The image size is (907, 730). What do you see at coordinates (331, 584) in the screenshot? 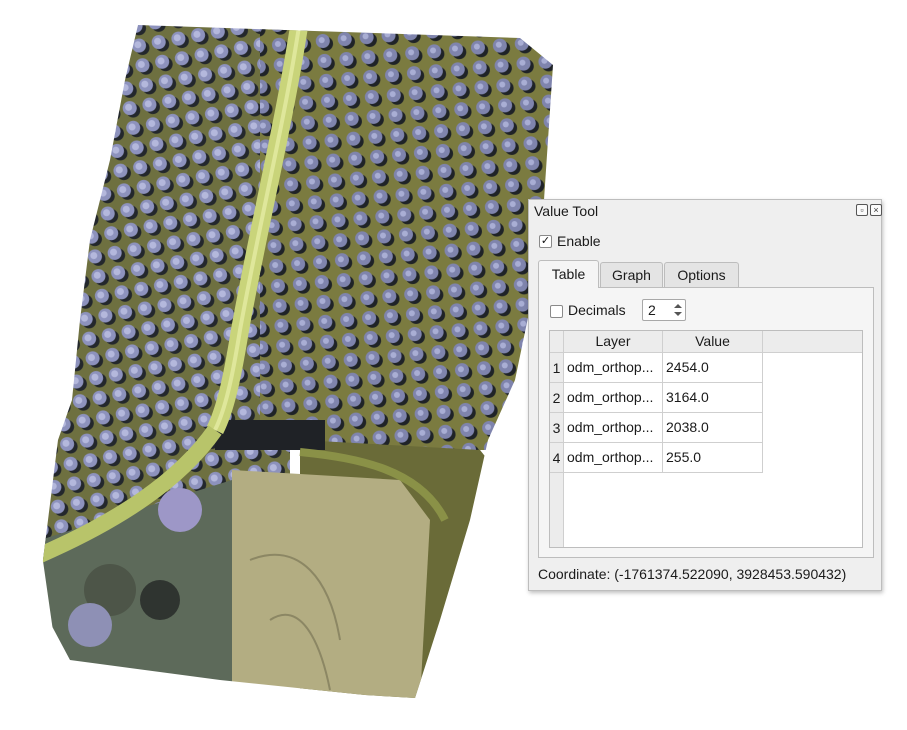
I see `open-field` at bounding box center [331, 584].